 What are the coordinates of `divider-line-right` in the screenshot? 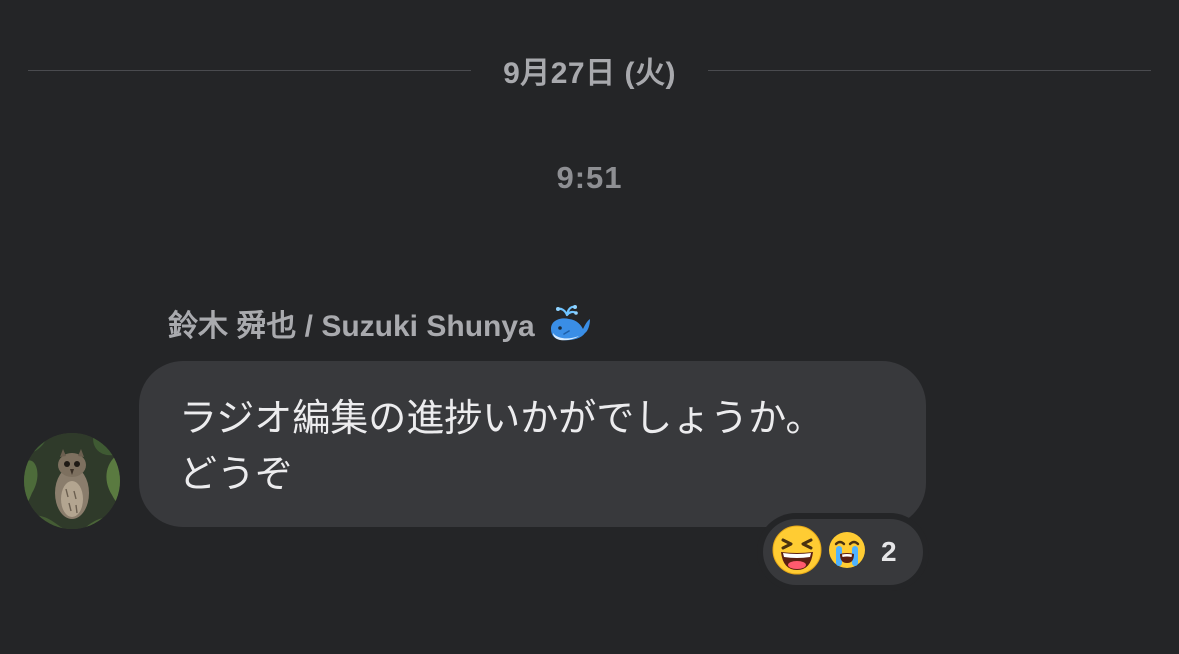 It's located at (929, 70).